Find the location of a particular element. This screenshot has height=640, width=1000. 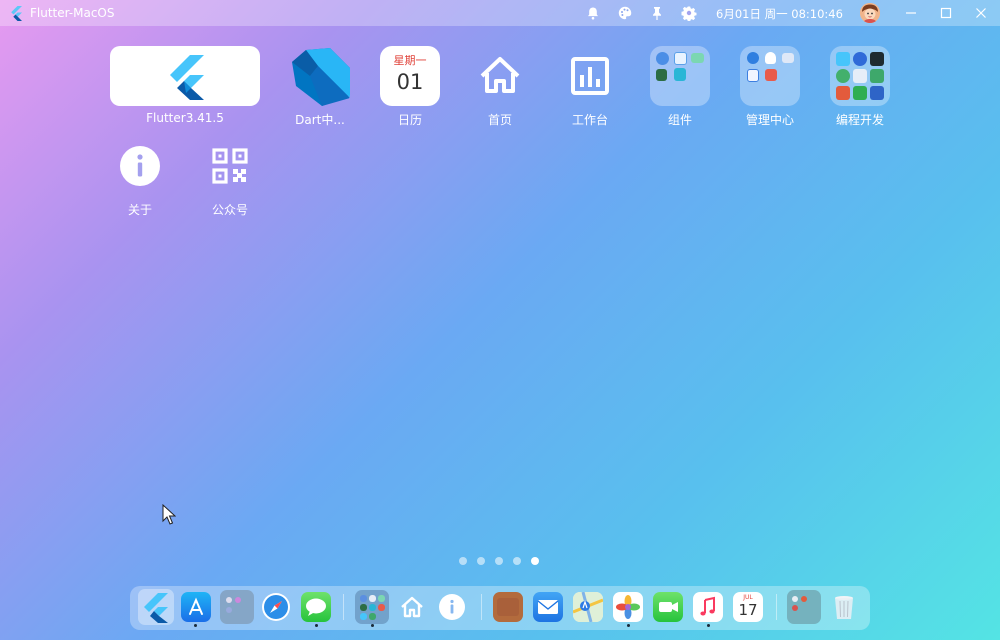

trash-icon is located at coordinates (844, 607).